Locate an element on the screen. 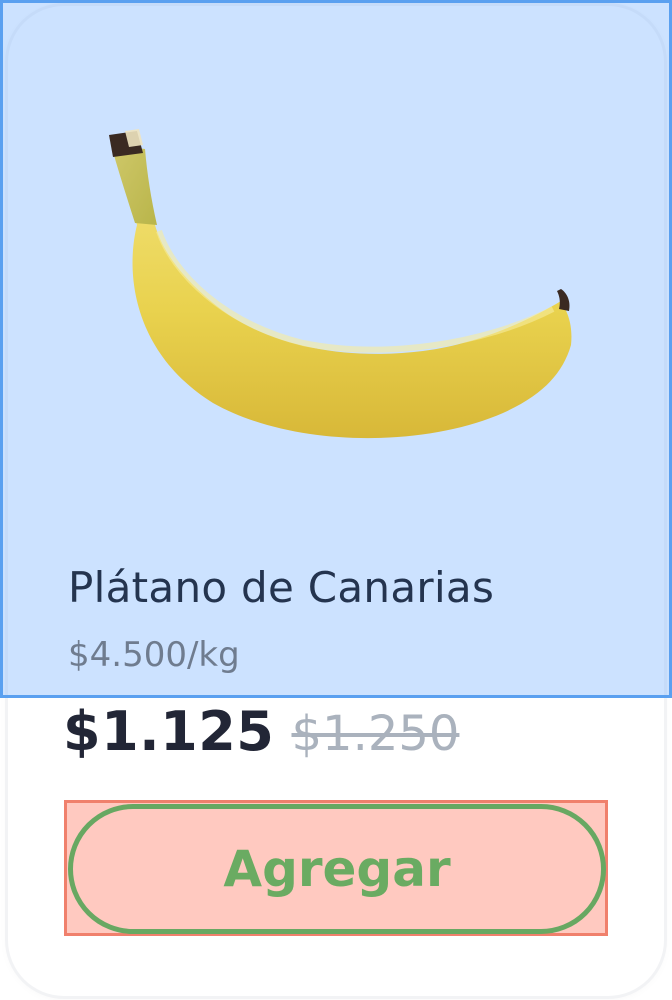 This screenshot has width=672, height=1000. unit-price: $4.500/kg is located at coordinates (154, 655).